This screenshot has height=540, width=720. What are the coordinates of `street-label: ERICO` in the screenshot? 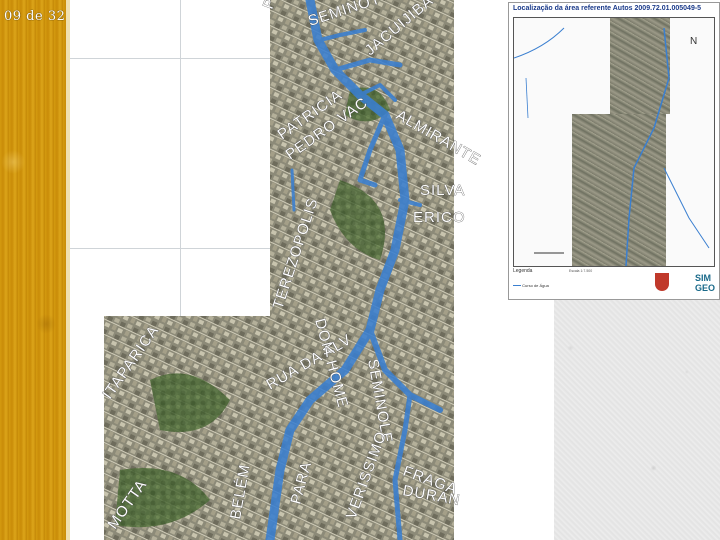 It's located at (439, 217).